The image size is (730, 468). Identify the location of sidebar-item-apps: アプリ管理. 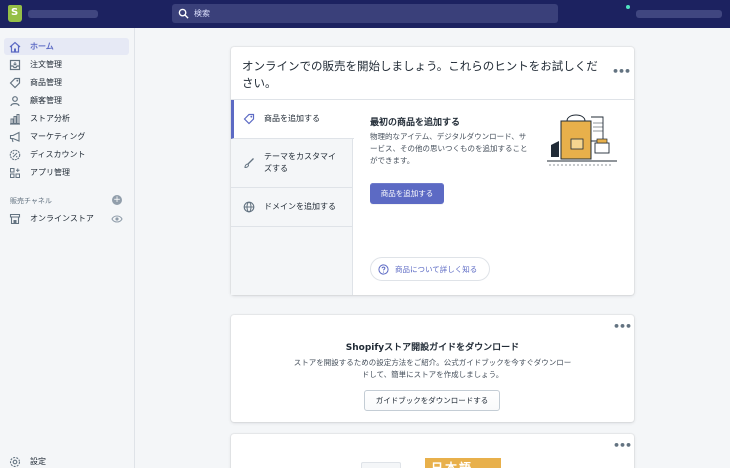
(66, 172).